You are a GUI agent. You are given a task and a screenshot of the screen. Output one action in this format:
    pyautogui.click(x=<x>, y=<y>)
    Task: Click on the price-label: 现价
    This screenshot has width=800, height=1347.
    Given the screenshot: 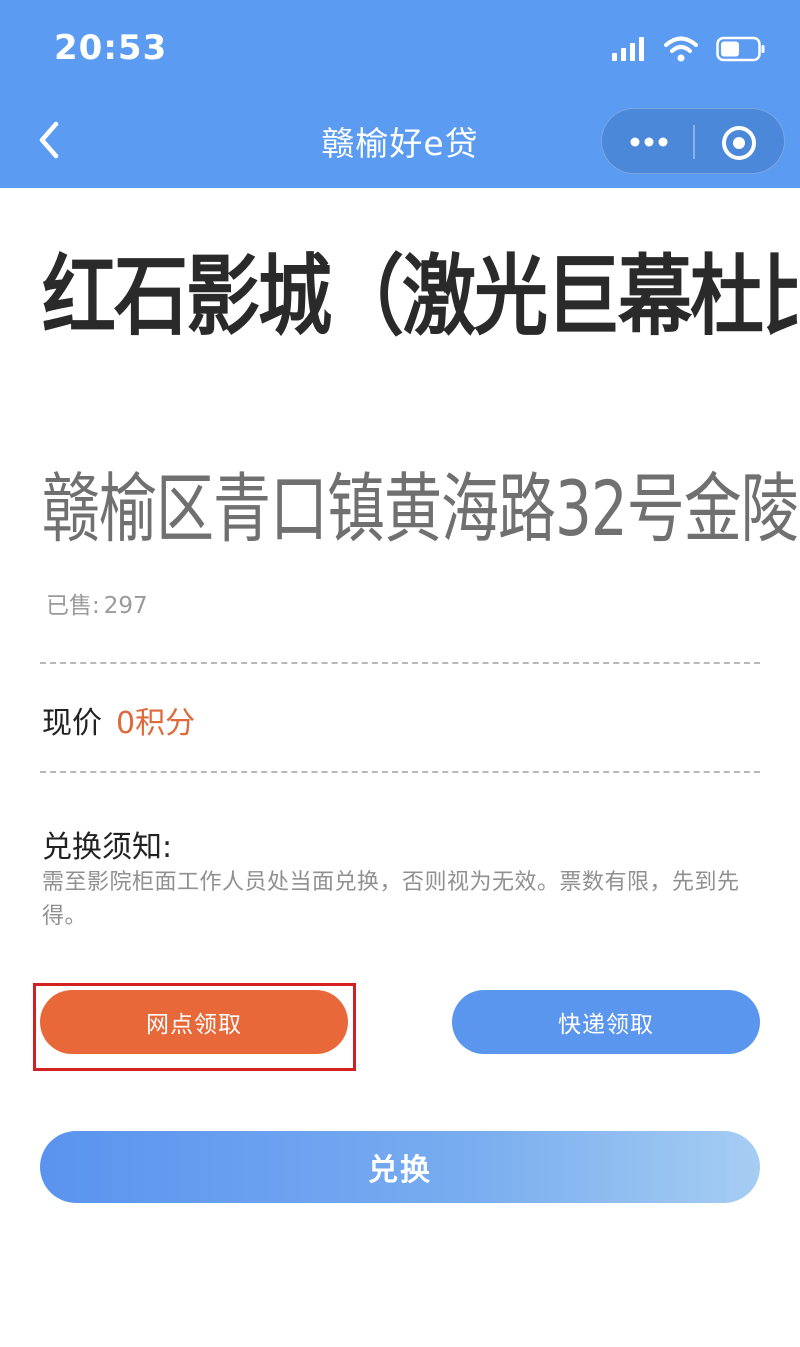 What is the action you would take?
    pyautogui.click(x=72, y=723)
    